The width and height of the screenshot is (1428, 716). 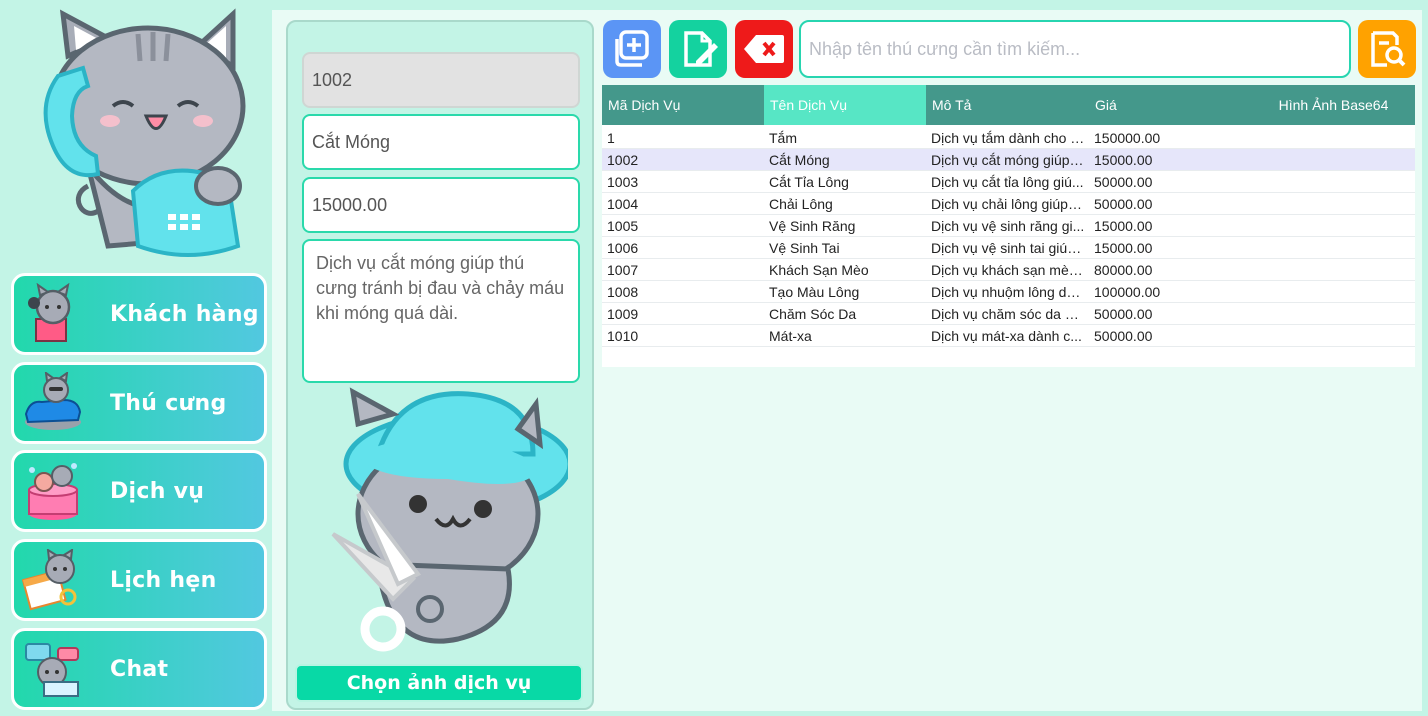 I want to click on table-cell: Vệ Sinh Răng, so click(x=812, y=225).